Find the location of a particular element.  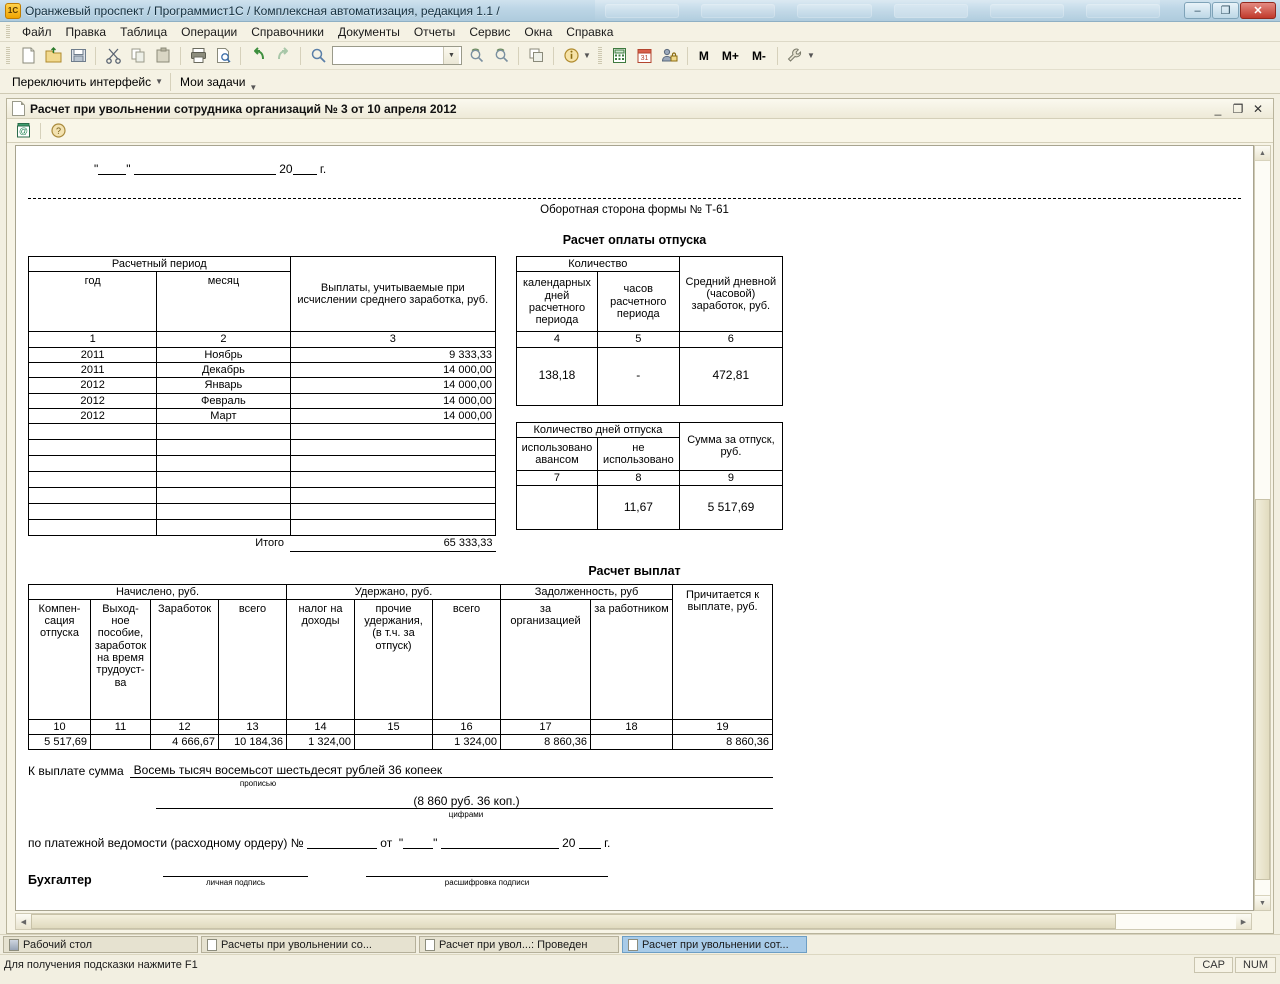

table-row: 2012 Февраль 14 000,00 is located at coordinates (262, 400).